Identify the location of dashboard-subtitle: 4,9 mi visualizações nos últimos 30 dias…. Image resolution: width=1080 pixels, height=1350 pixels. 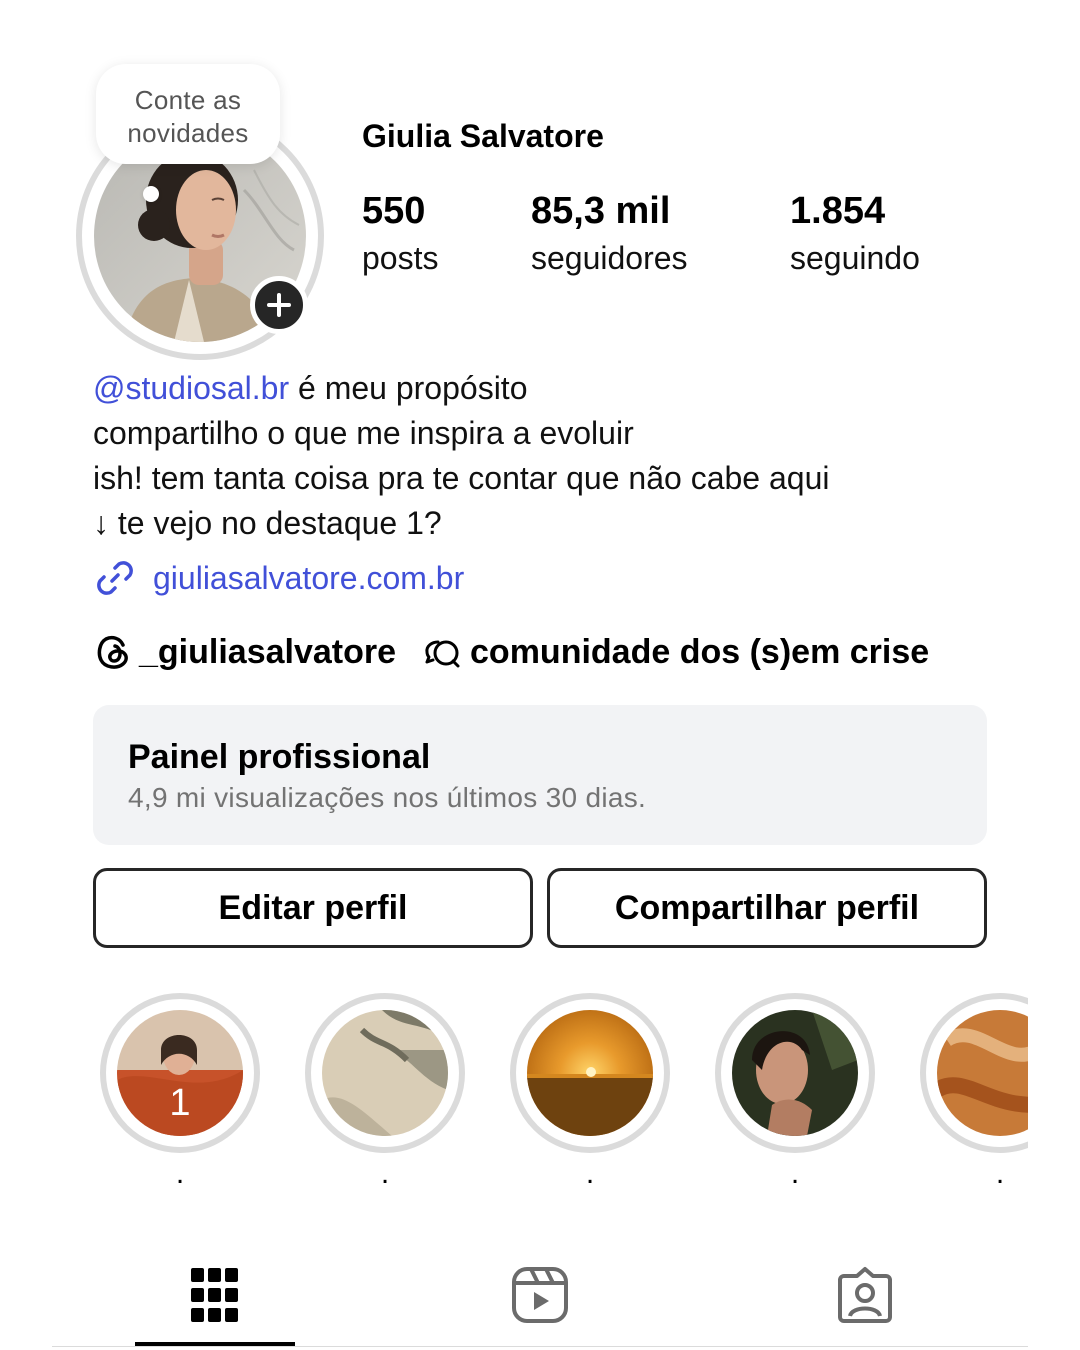
(387, 797).